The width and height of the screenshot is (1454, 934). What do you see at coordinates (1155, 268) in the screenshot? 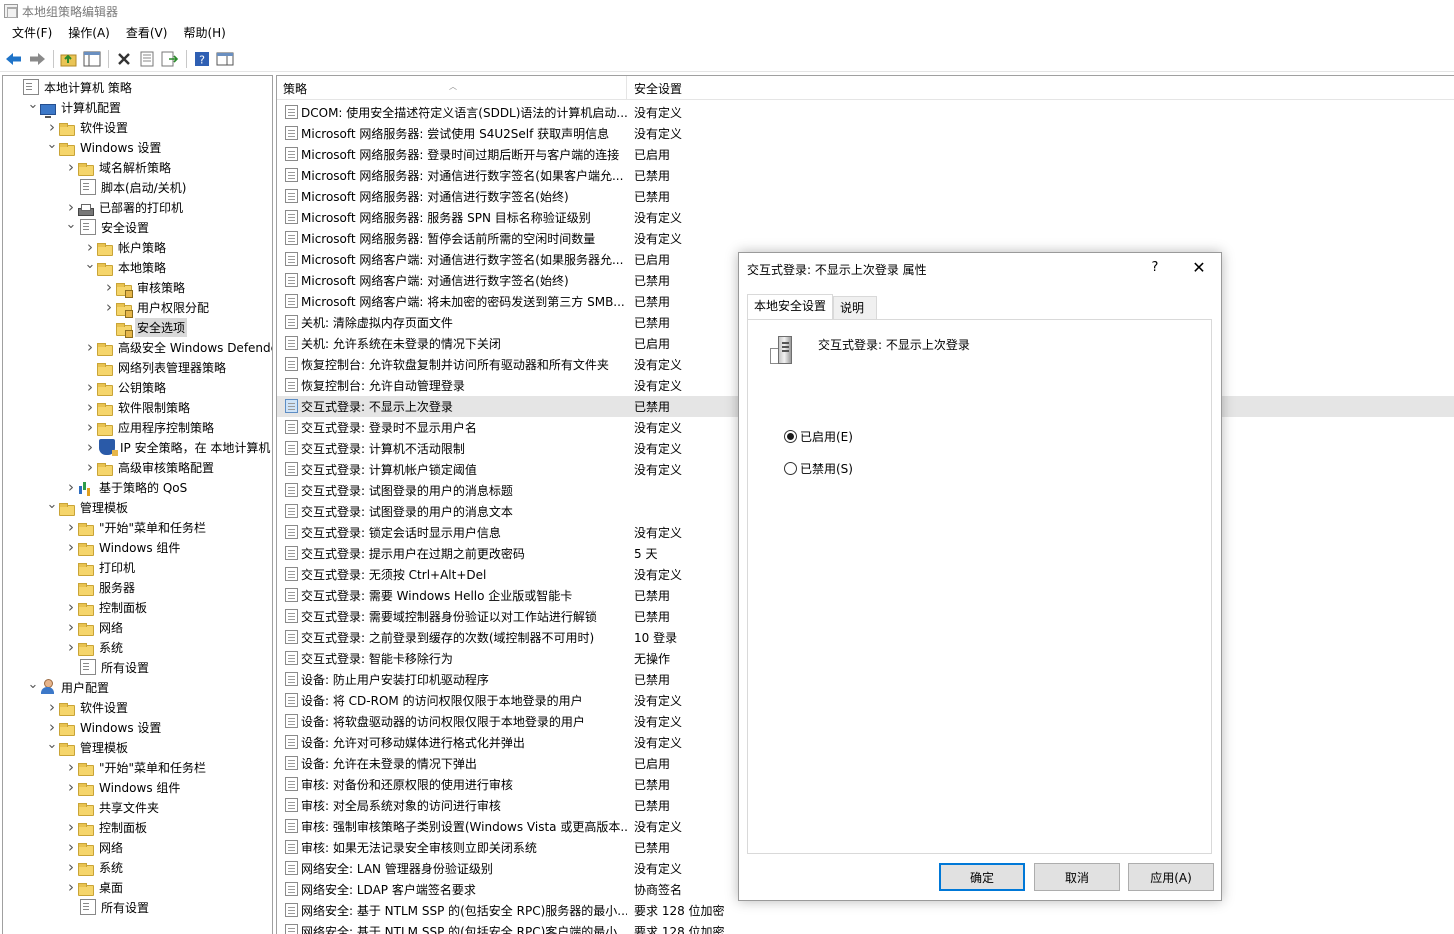
I see `help-button: ?` at bounding box center [1155, 268].